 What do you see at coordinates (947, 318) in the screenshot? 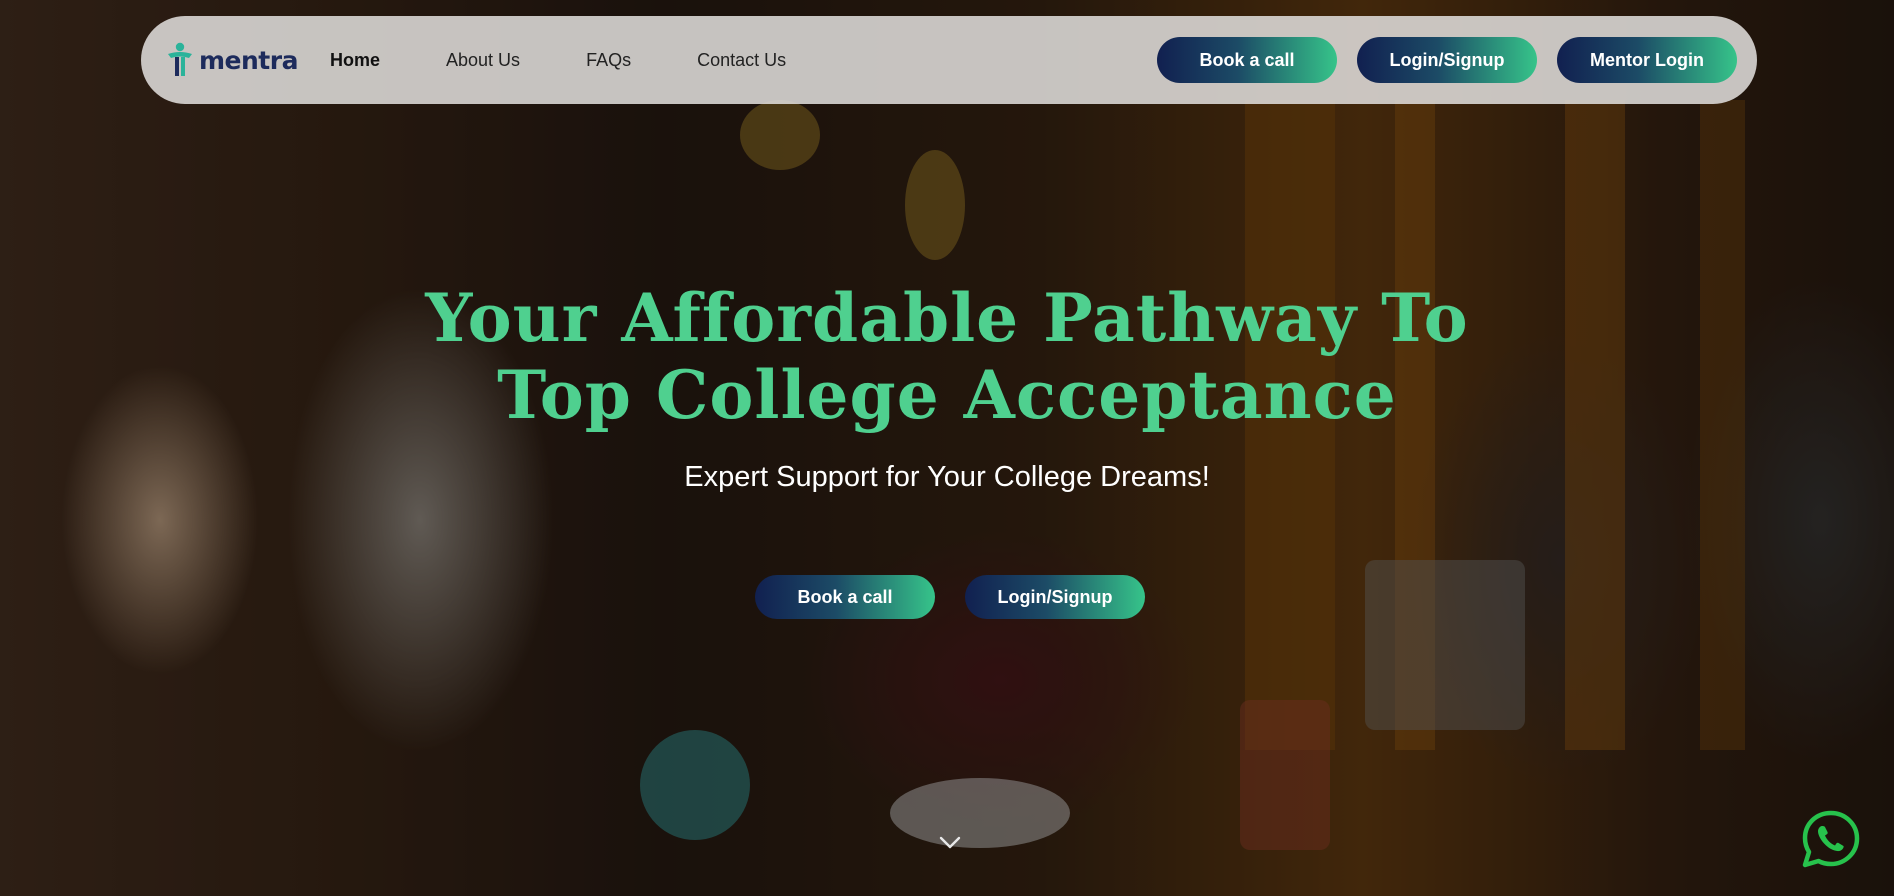
I see `hero-title-line-1: Your Affordable Pathway To` at bounding box center [947, 318].